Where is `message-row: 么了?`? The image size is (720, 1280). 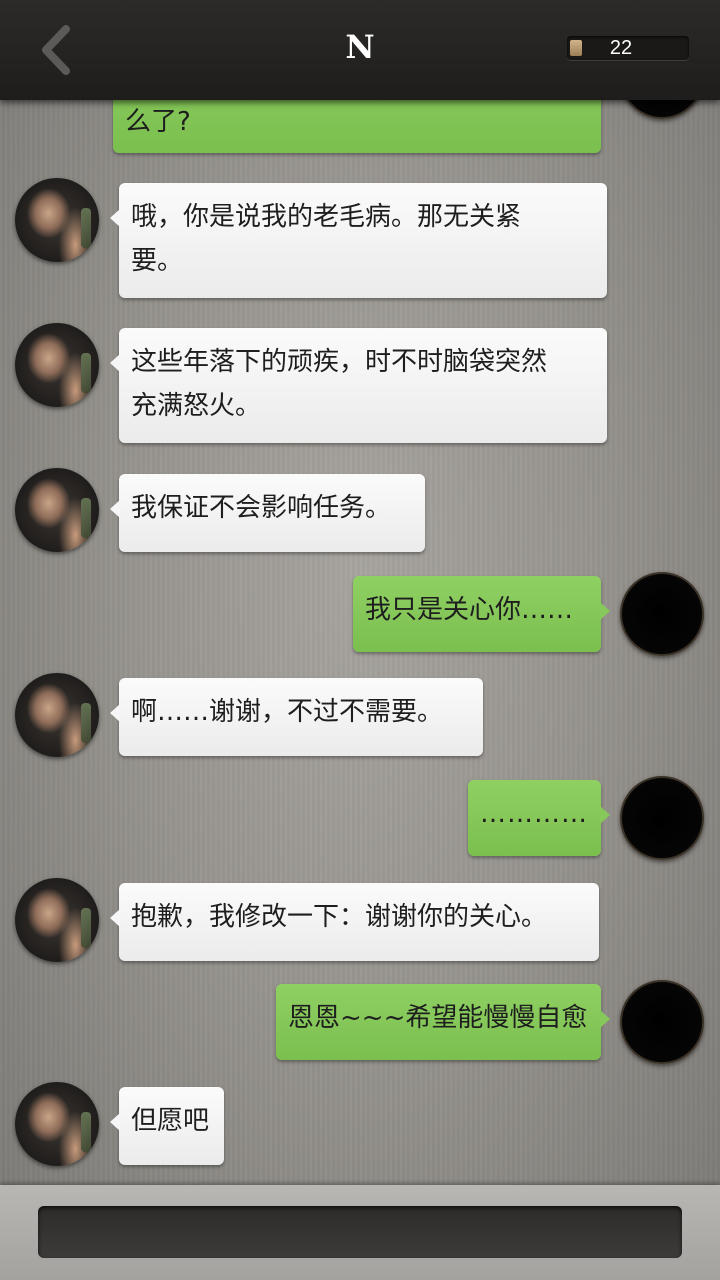 message-row: 么了? is located at coordinates (360, 130).